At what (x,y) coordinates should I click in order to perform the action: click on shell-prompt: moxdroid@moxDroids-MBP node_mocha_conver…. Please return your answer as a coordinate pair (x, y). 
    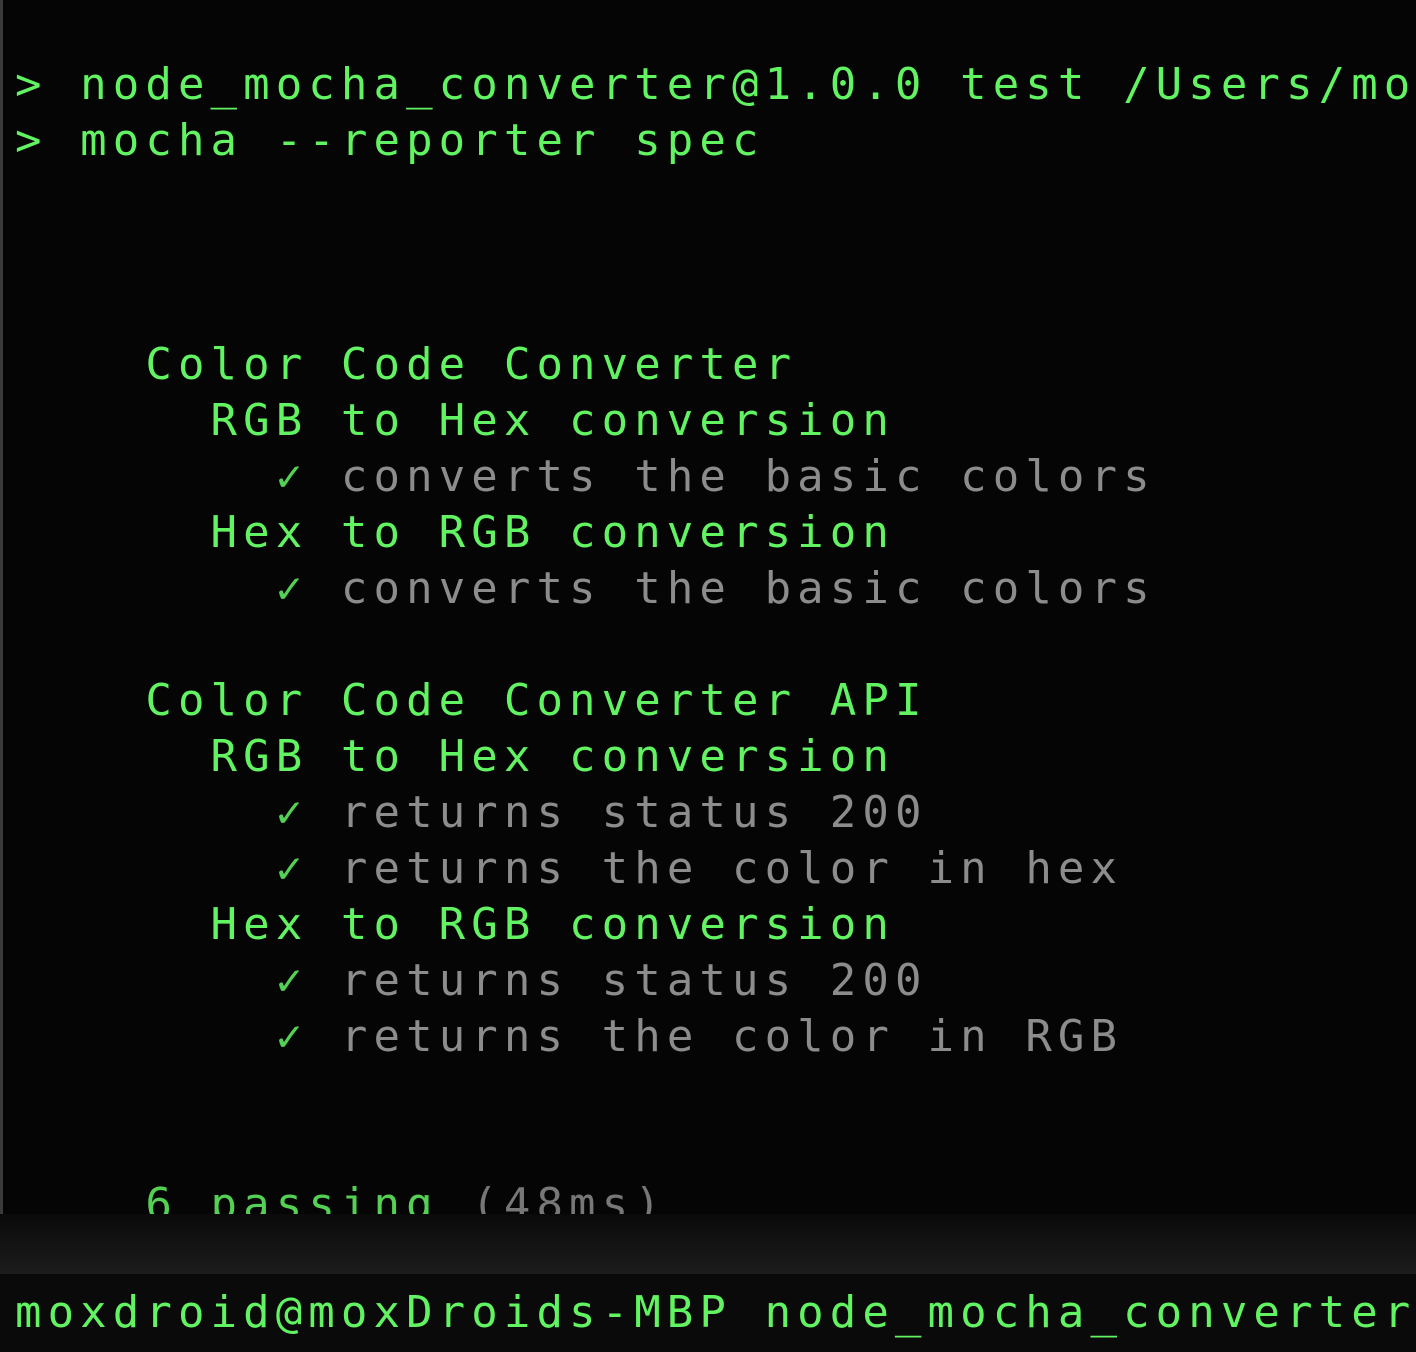
    Looking at the image, I should click on (715, 1313).